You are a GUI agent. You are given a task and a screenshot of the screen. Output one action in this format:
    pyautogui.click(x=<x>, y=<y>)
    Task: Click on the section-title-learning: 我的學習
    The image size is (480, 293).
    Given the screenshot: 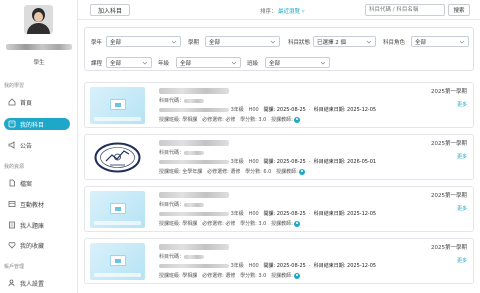 What is the action you would take?
    pyautogui.click(x=14, y=86)
    